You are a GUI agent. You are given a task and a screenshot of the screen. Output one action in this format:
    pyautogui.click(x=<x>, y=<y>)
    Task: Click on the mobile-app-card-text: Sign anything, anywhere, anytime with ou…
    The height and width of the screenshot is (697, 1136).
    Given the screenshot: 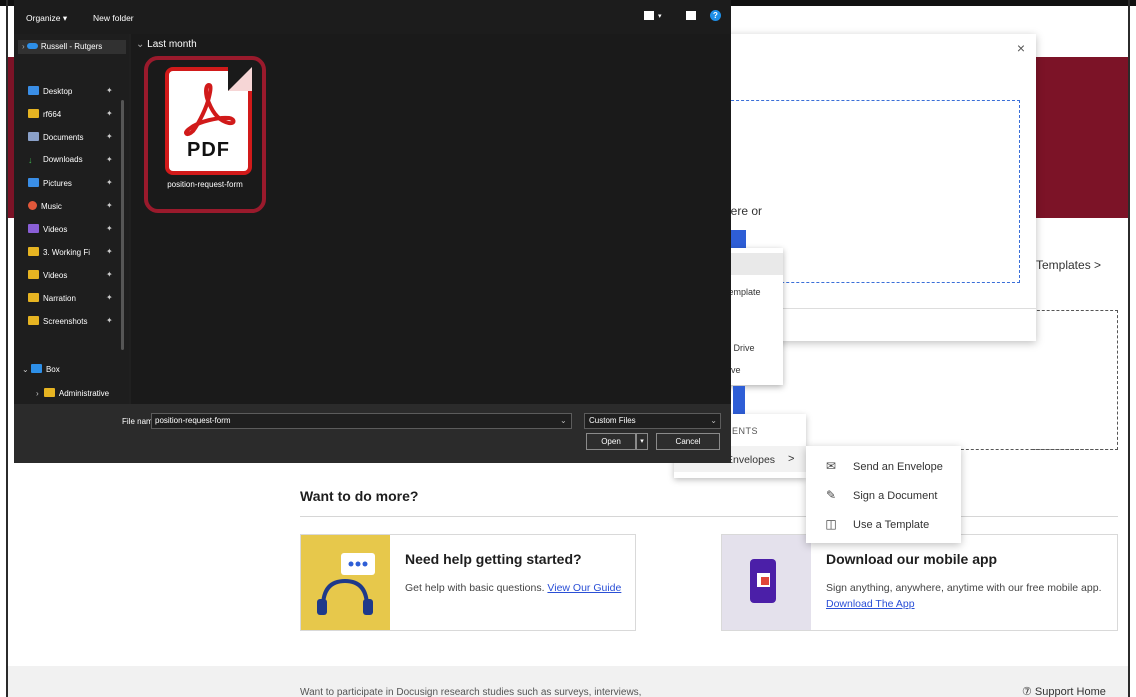 What is the action you would take?
    pyautogui.click(x=964, y=596)
    